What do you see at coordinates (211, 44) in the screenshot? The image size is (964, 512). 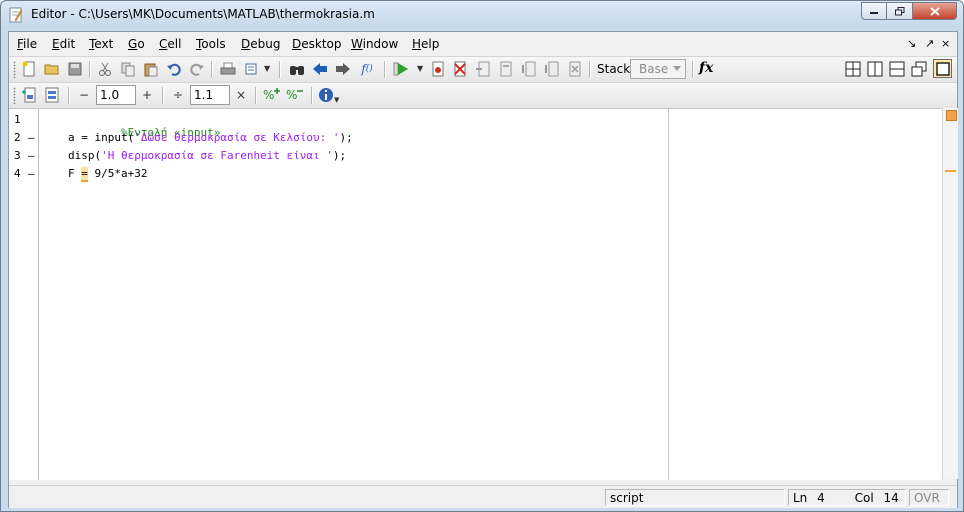 I see `menu-tools: Tools` at bounding box center [211, 44].